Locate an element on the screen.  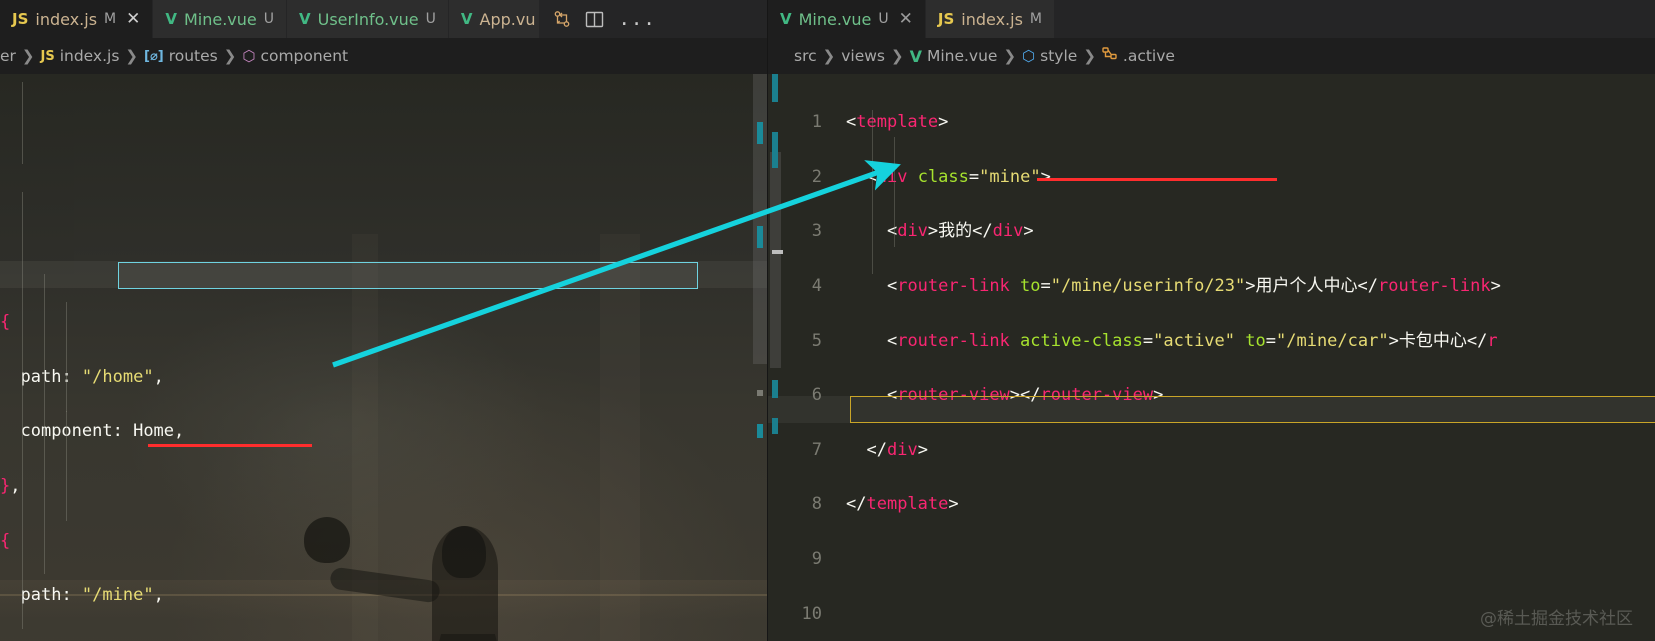
breadcrumb-label: component is located at coordinates (304, 56).